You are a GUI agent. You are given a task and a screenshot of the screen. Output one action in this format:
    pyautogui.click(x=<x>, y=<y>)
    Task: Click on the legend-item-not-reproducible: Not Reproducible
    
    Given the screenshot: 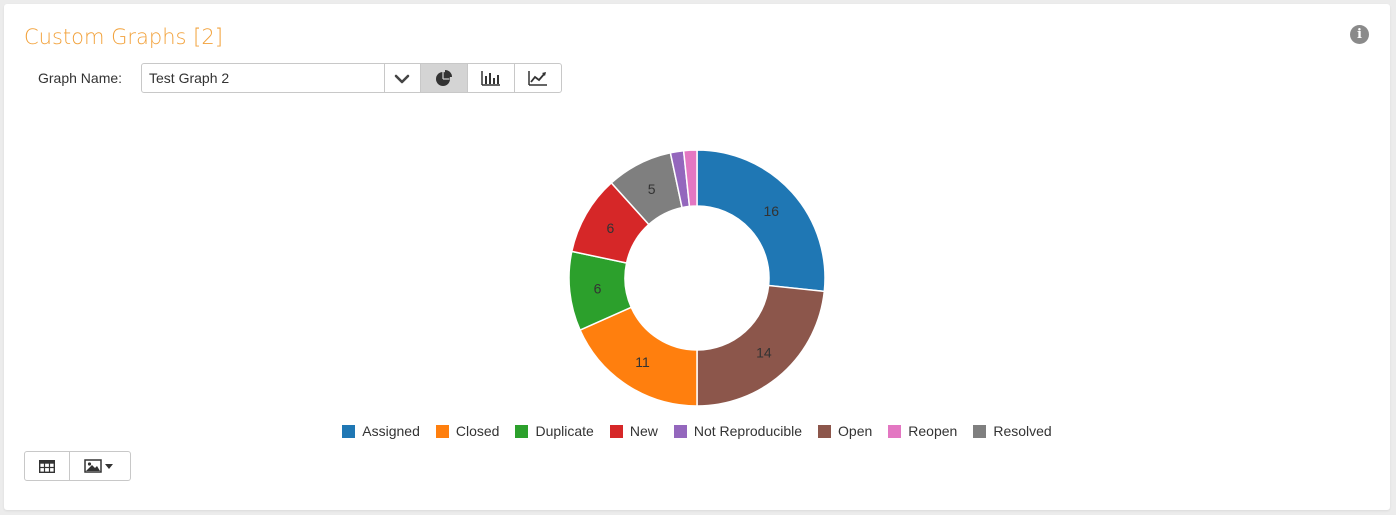 What is the action you would take?
    pyautogui.click(x=738, y=431)
    